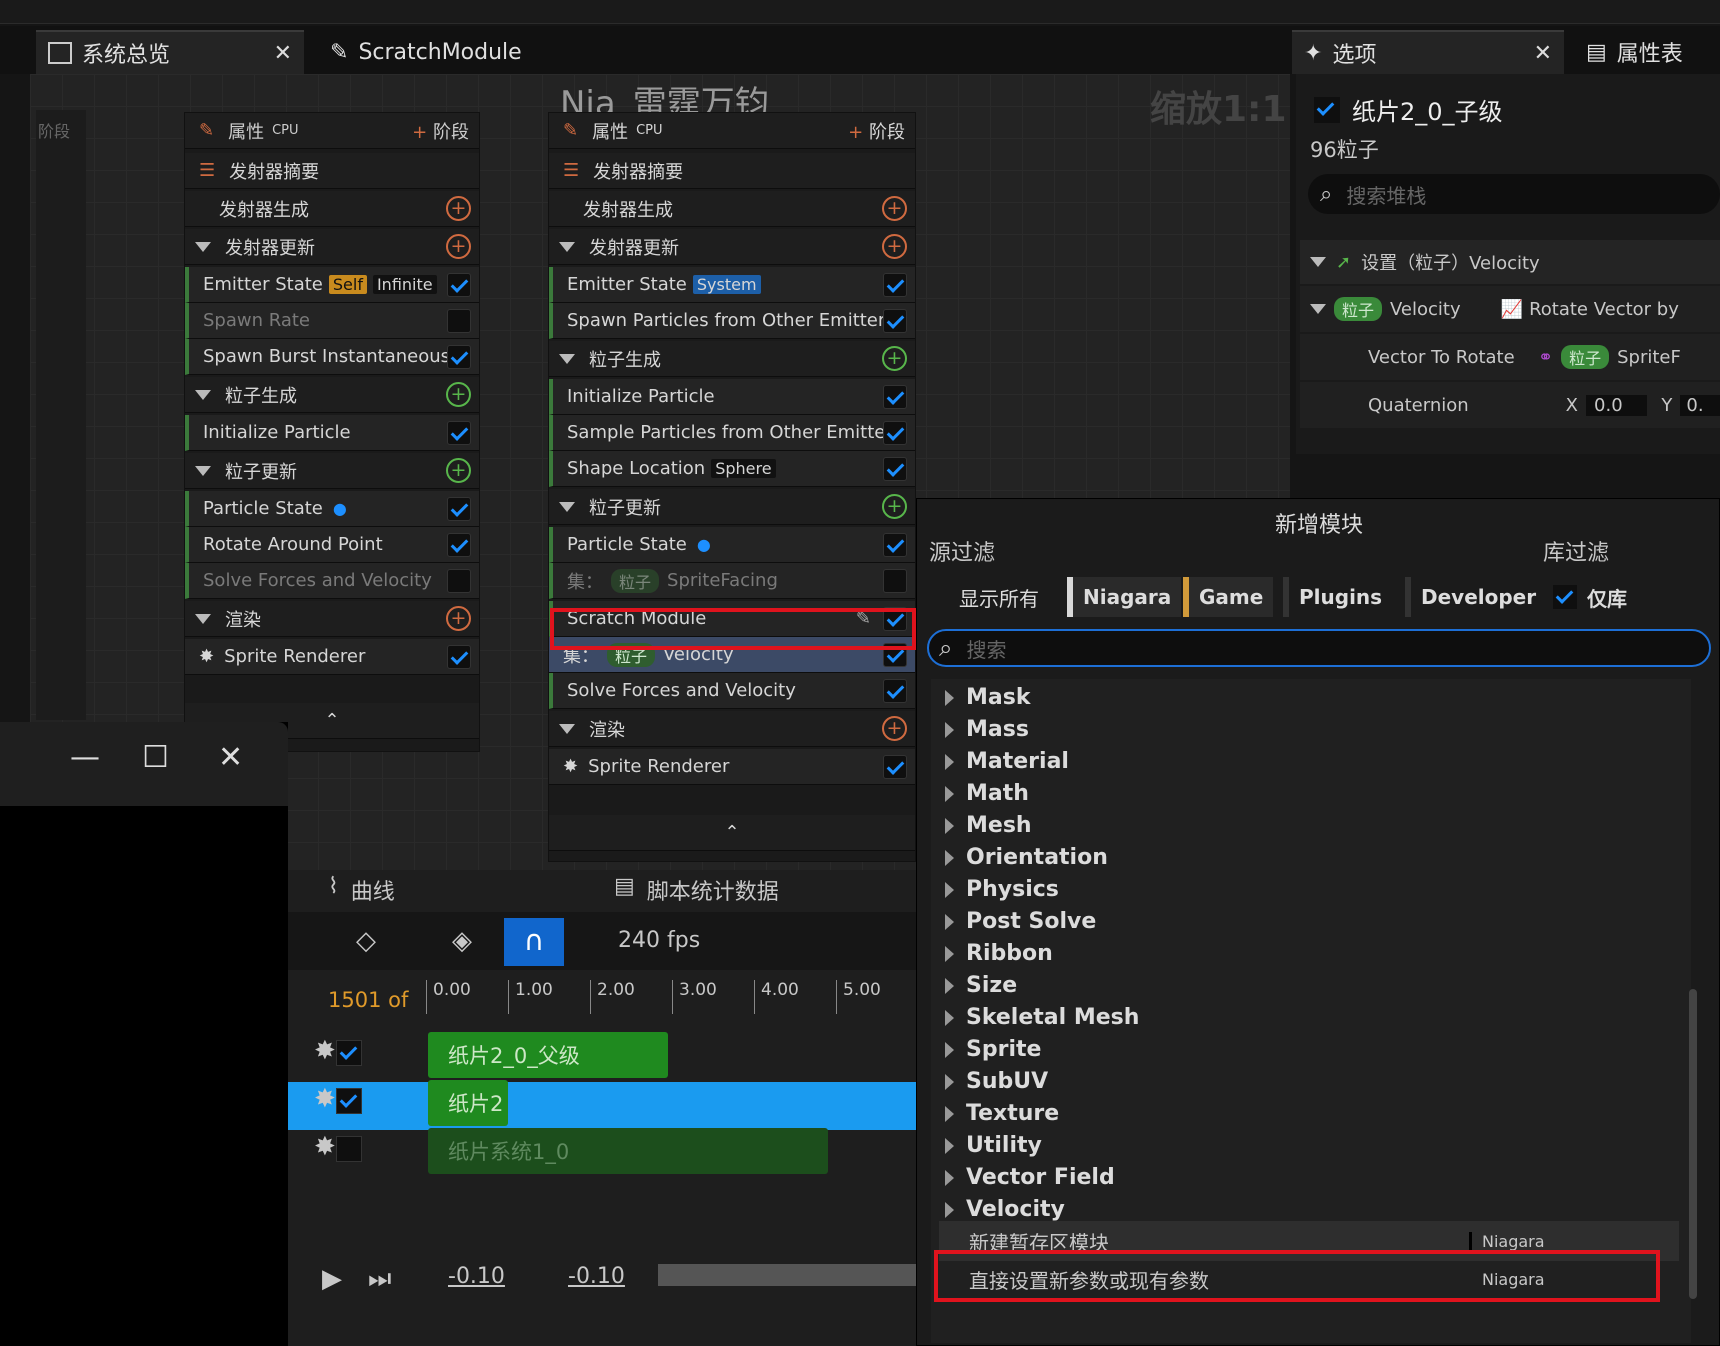 This screenshot has width=1720, height=1346. What do you see at coordinates (1124, 597) in the screenshot?
I see `filter-niagara: Niagara` at bounding box center [1124, 597].